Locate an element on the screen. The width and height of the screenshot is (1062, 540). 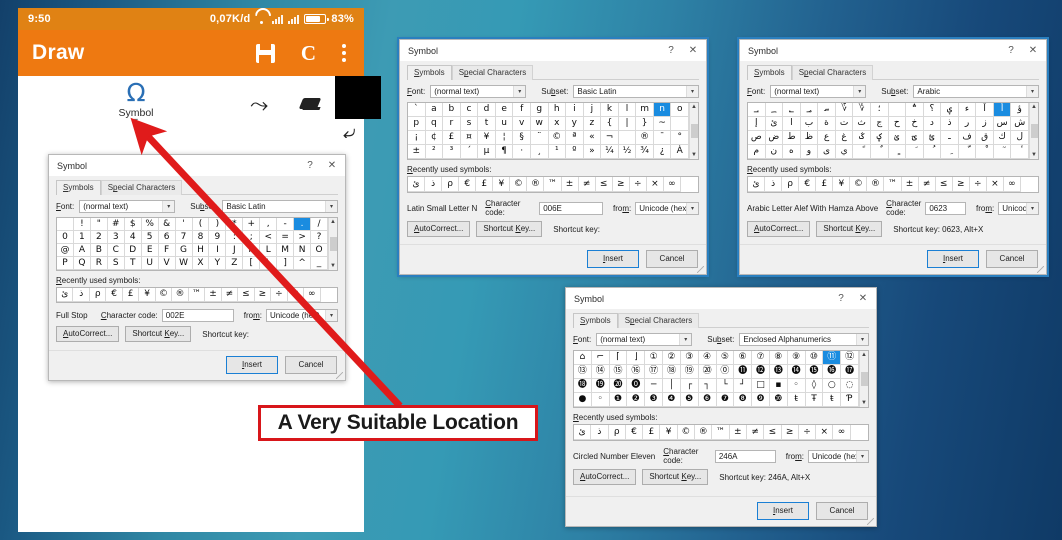
symbol-cell: Q is located at coordinates (82, 263).